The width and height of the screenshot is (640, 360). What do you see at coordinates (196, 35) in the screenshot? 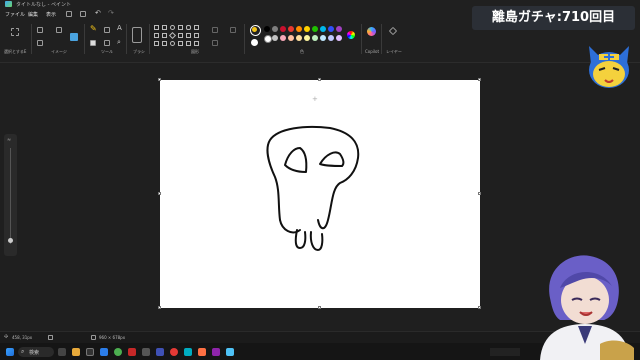
I see `arrow-shape-icon` at bounding box center [196, 35].